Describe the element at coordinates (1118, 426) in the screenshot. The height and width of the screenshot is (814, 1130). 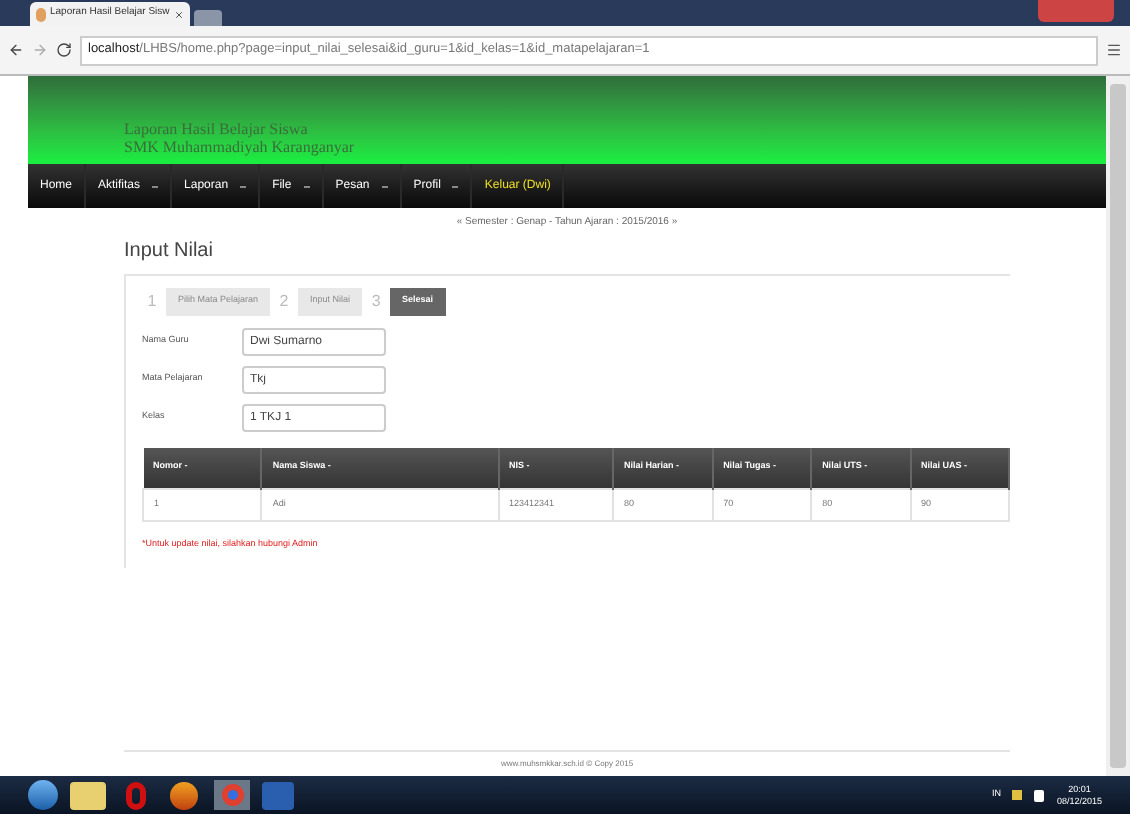
I see `scrollbar` at that location.